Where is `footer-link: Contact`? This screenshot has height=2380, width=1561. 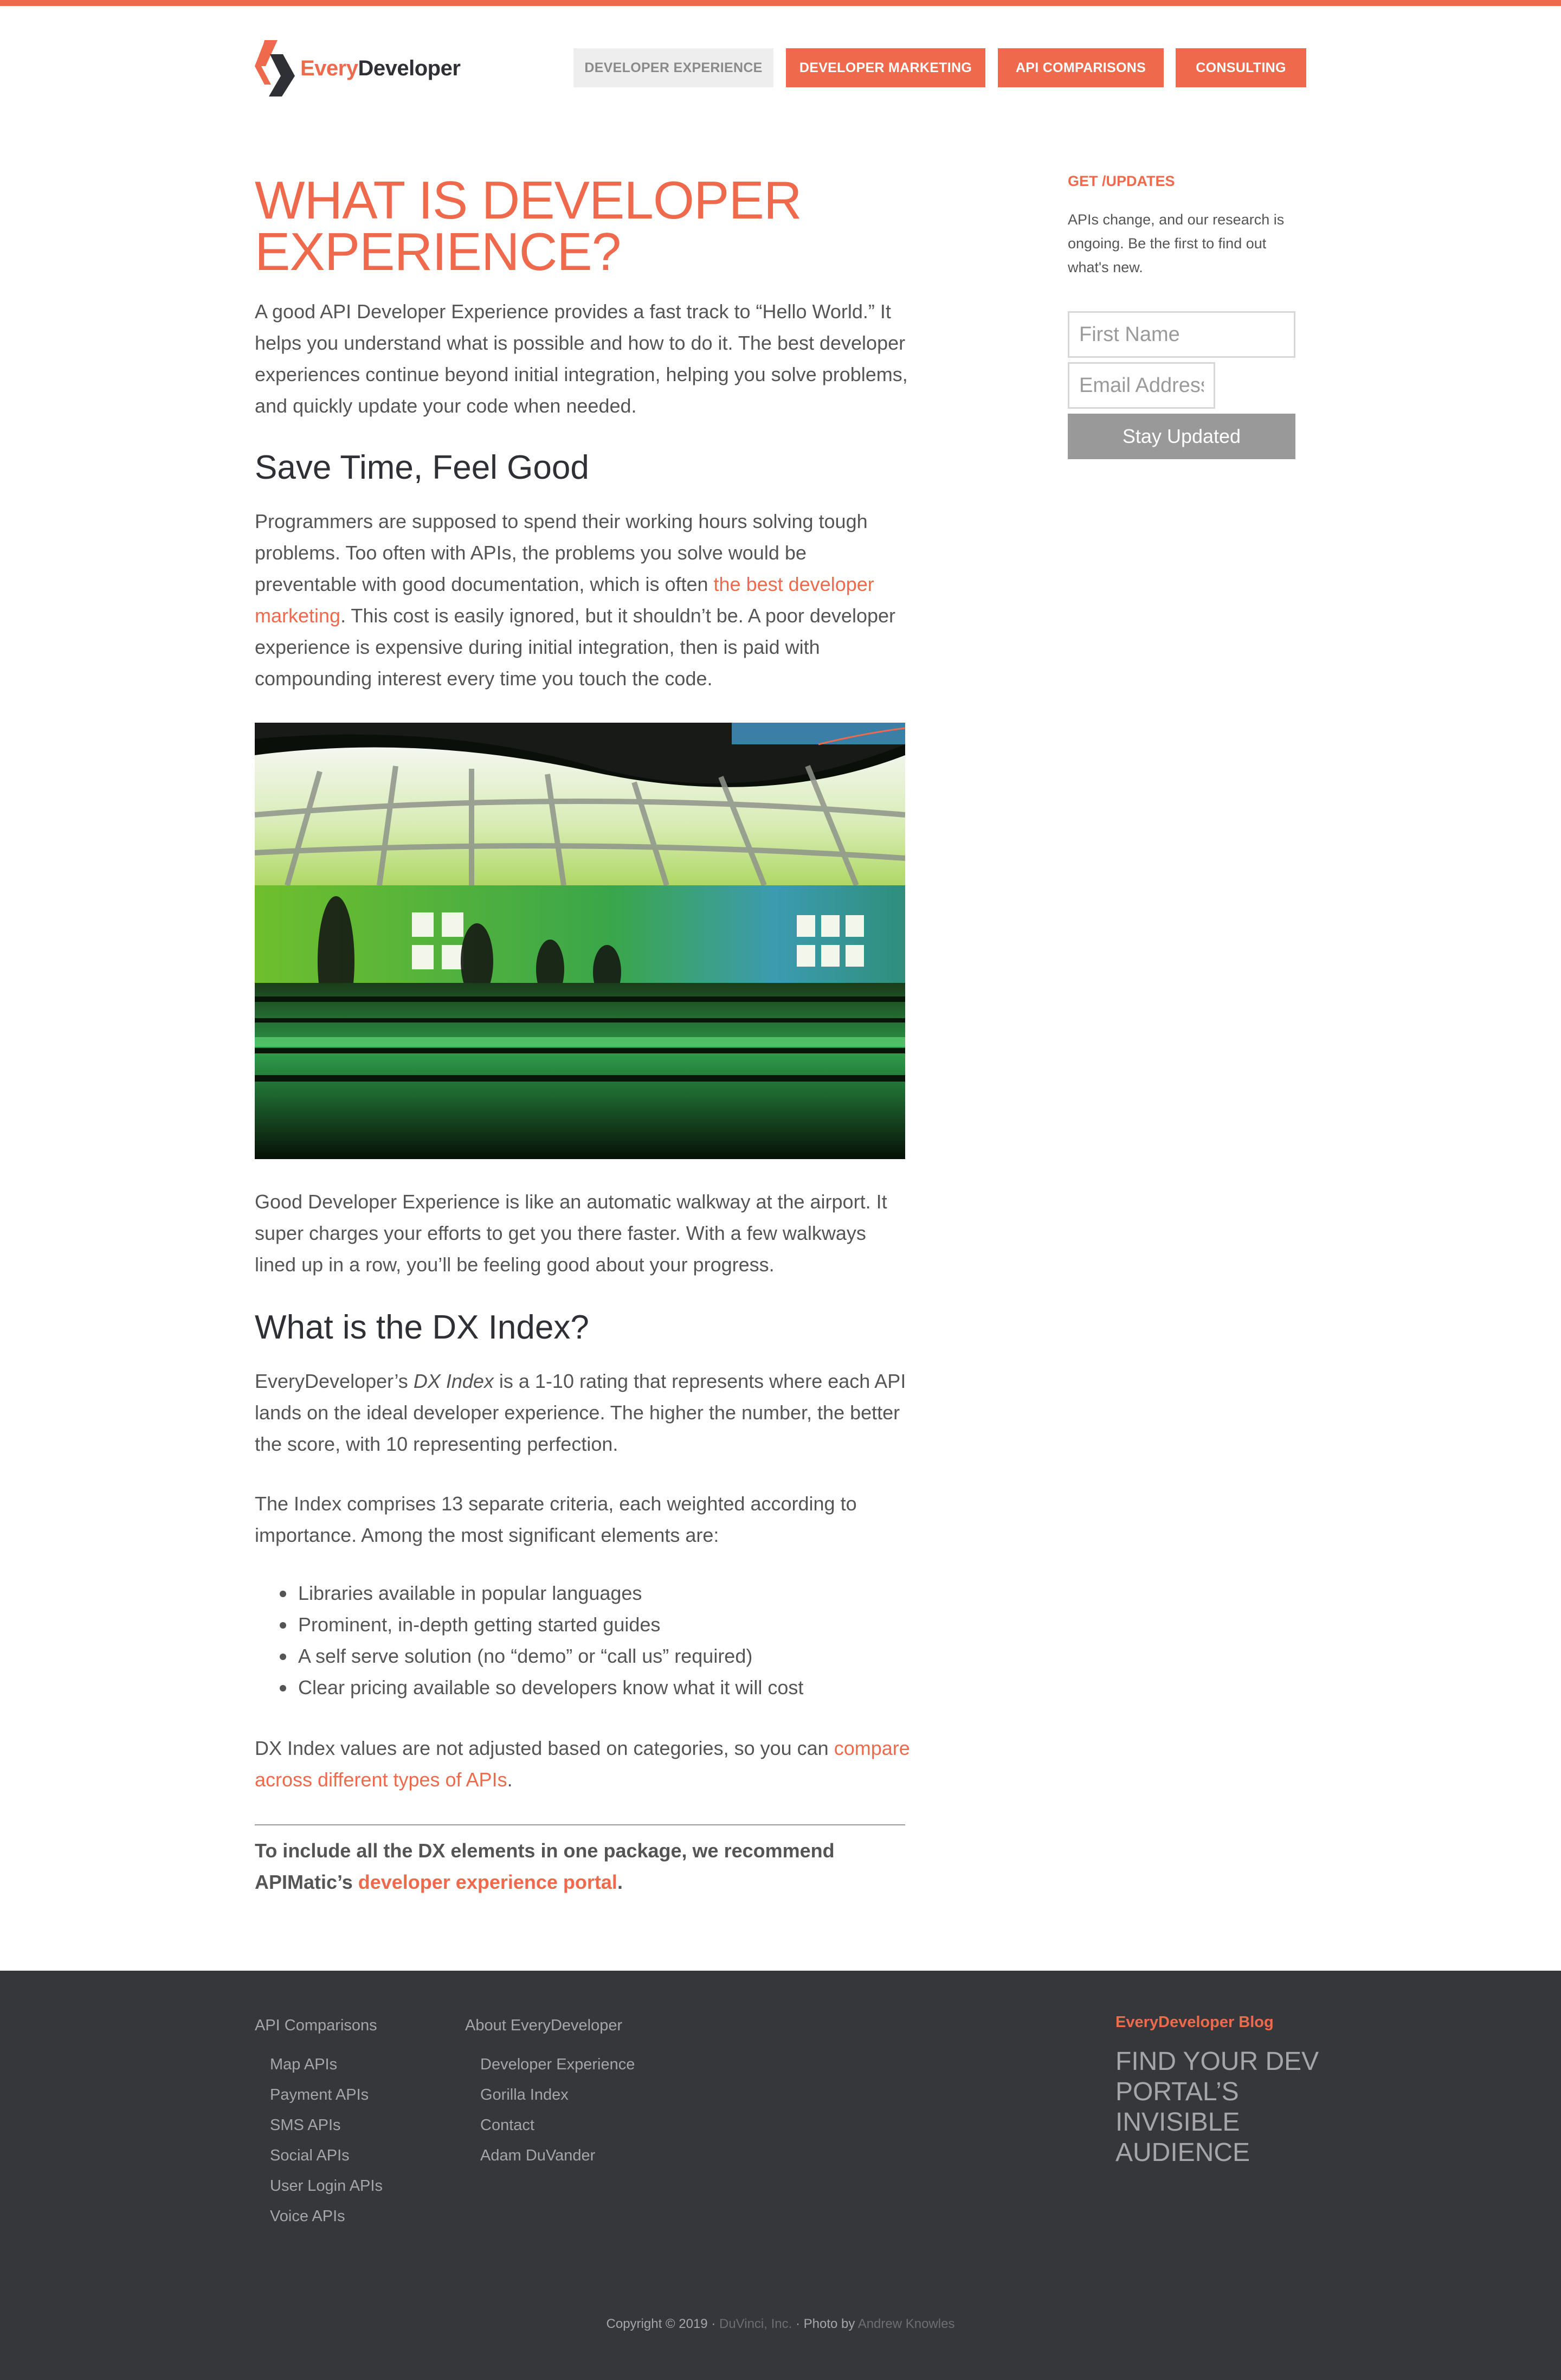
footer-link: Contact is located at coordinates (558, 2125).